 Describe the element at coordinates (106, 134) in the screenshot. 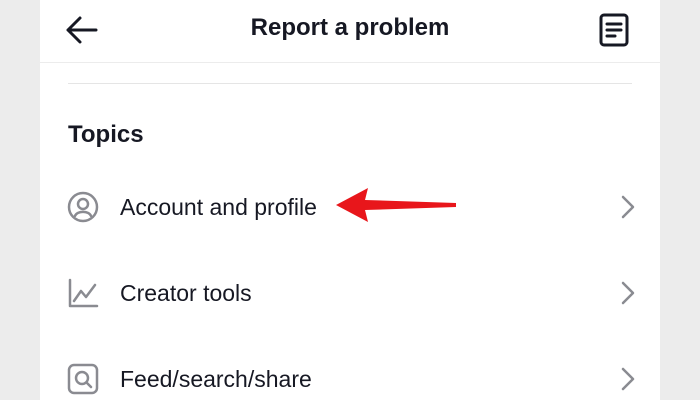

I see `topics-heading: Topics` at that location.